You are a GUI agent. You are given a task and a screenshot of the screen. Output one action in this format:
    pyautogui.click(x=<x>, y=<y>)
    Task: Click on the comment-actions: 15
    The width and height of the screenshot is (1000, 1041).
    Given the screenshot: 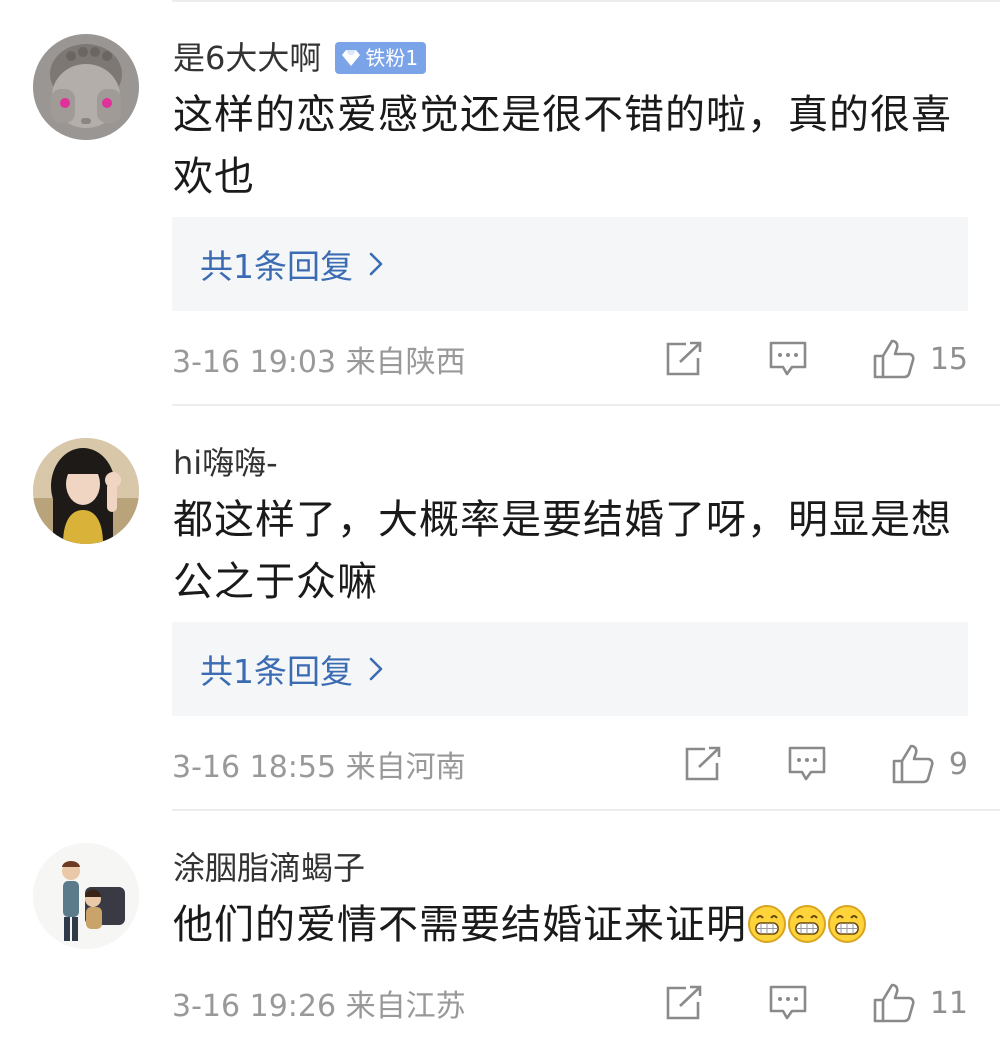 What is the action you would take?
    pyautogui.click(x=816, y=359)
    